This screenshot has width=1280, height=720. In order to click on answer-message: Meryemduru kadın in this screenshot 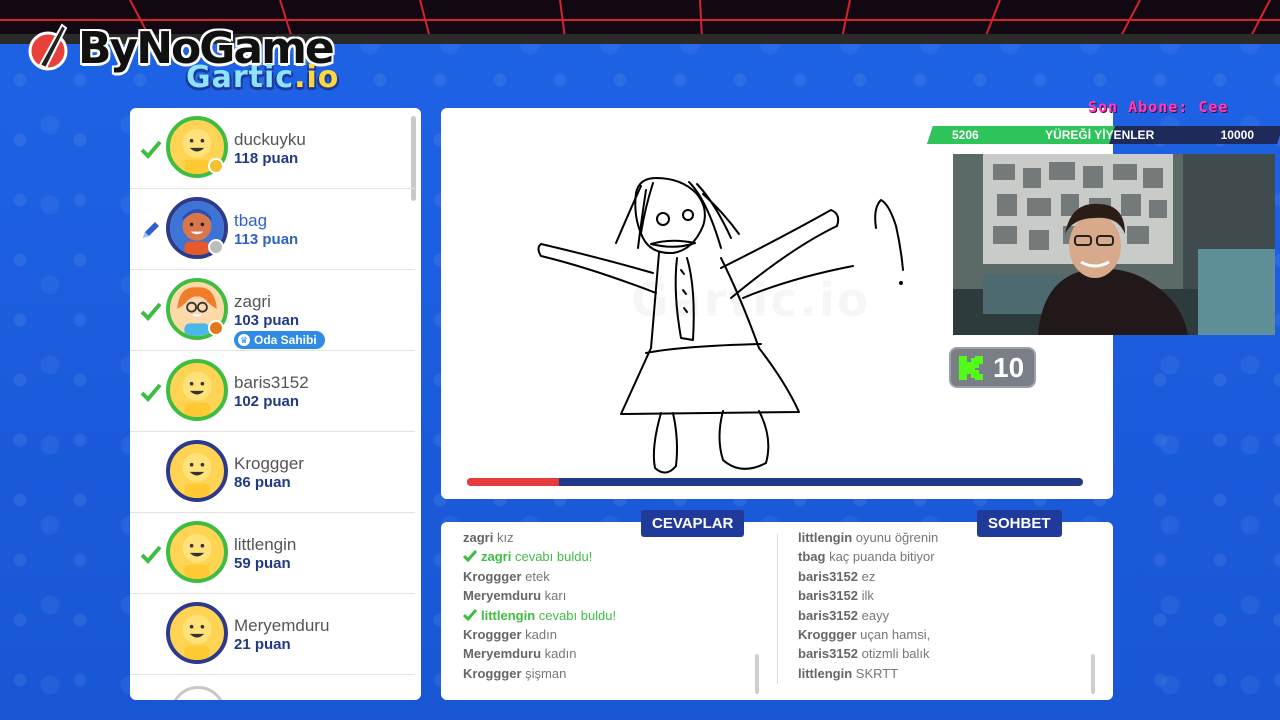, I will do `click(613, 655)`.